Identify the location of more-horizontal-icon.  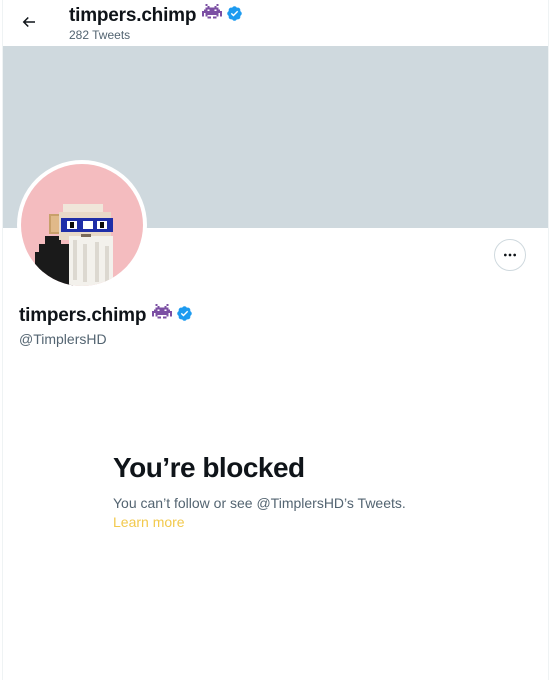
(510, 255).